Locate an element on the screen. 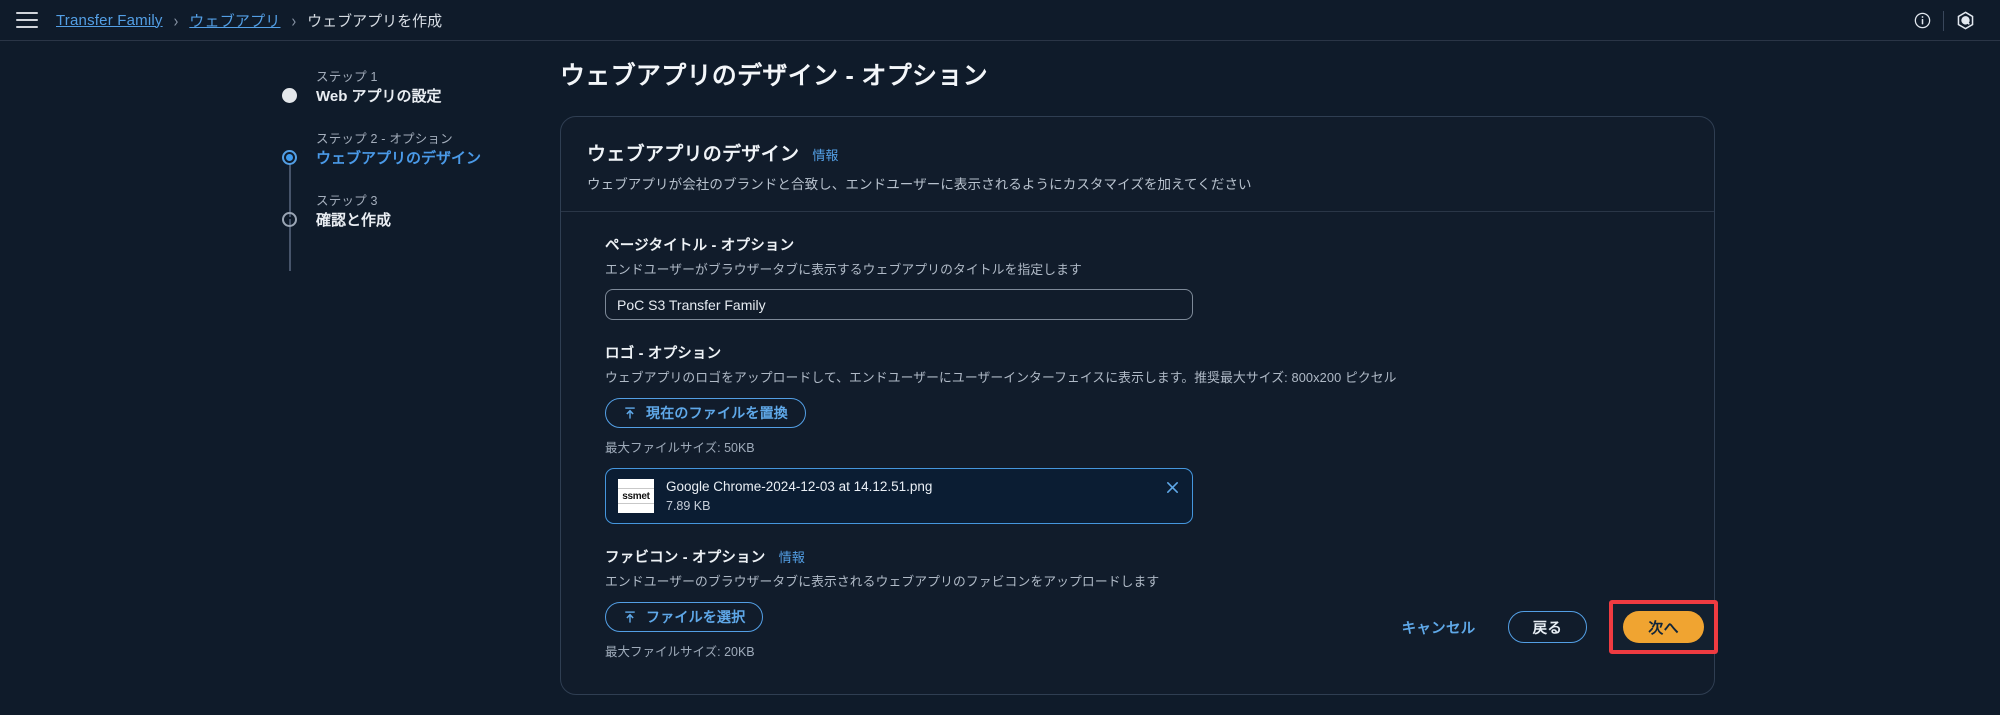 Image resolution: width=2000 pixels, height=715 pixels. next-button: 次へ is located at coordinates (1663, 627).